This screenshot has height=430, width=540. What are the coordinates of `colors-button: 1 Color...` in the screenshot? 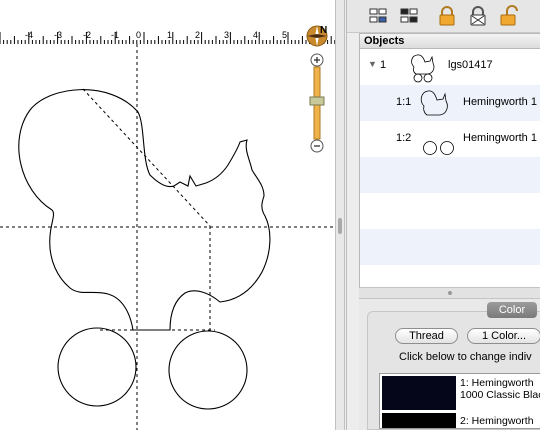 It's located at (503, 336).